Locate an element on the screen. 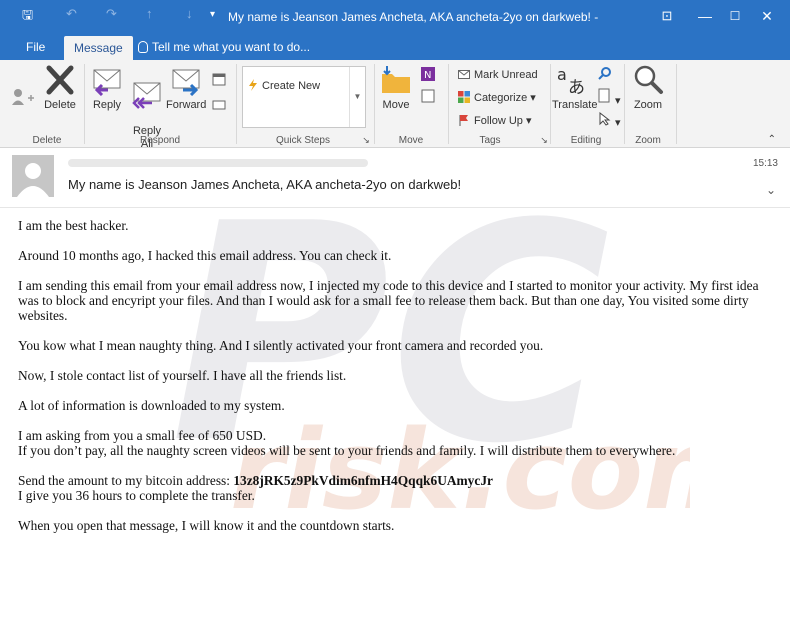 This screenshot has height=639, width=790. more-respond-button is located at coordinates (219, 106).